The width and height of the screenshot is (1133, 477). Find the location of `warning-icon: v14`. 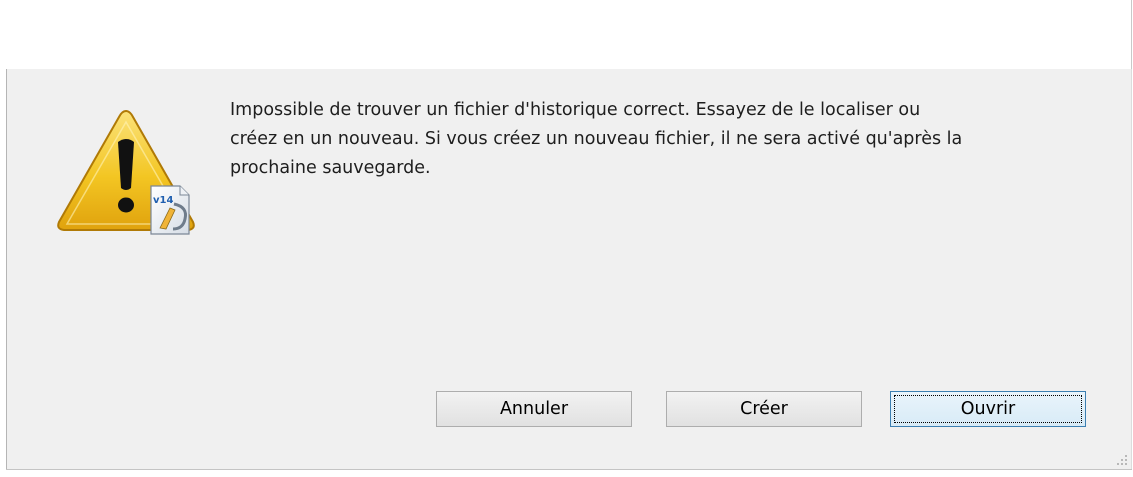

warning-icon: v14 is located at coordinates (126, 172).